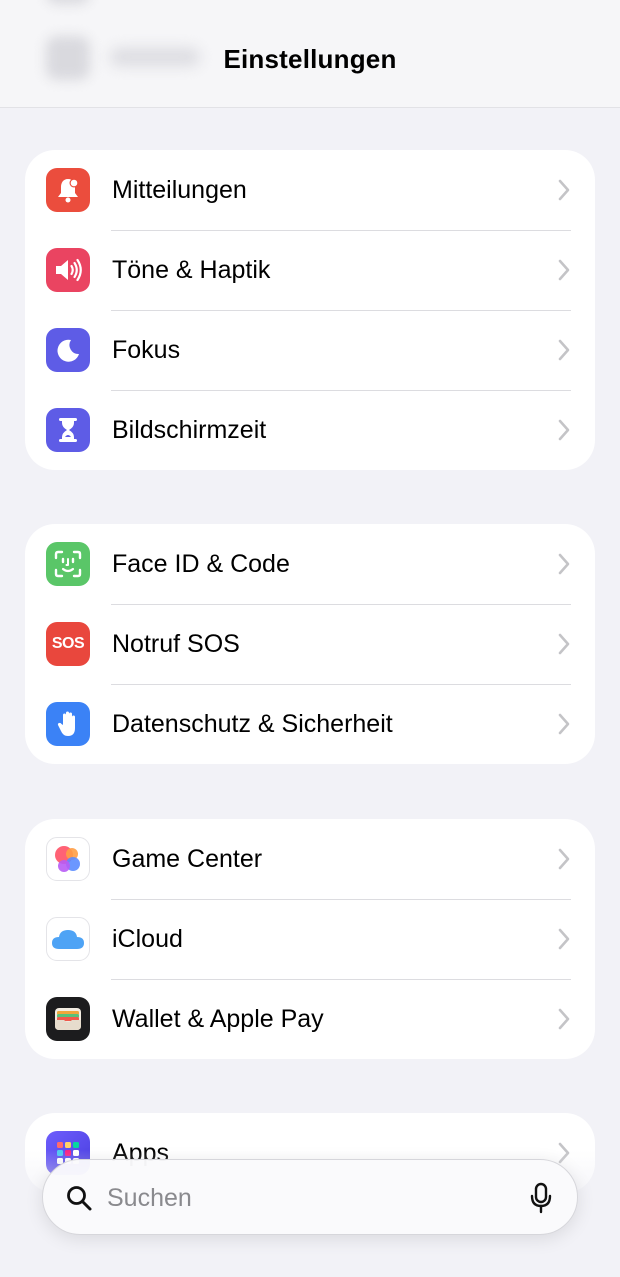 The width and height of the screenshot is (620, 1277). What do you see at coordinates (147, 939) in the screenshot?
I see `settings-item-label: iCloud` at bounding box center [147, 939].